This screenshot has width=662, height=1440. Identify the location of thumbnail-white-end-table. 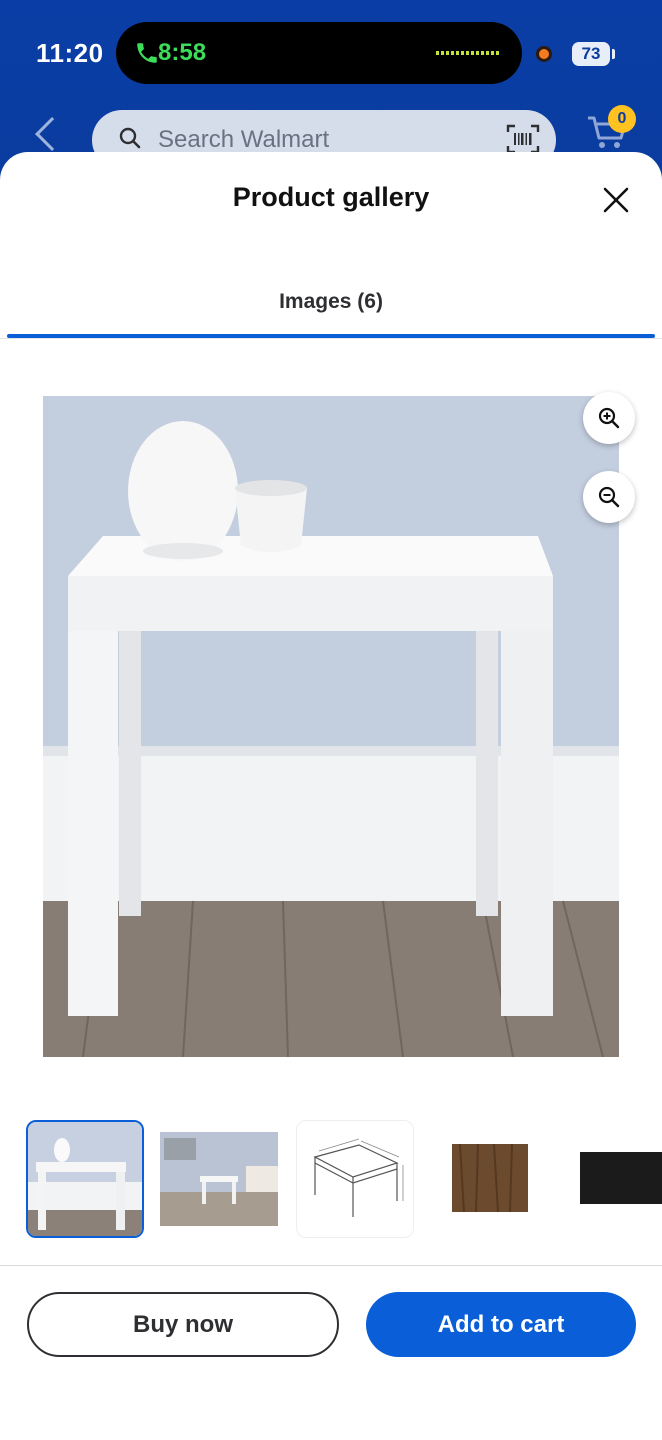
(85, 1179).